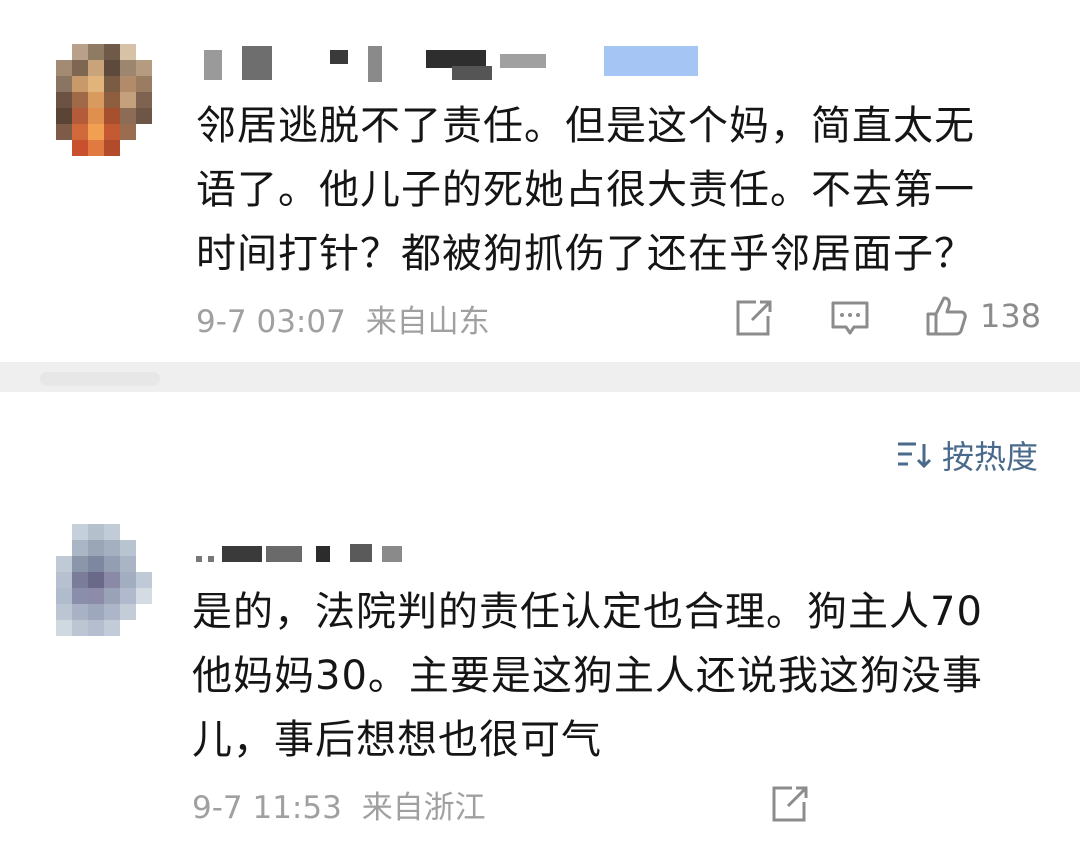 Image resolution: width=1080 pixels, height=845 pixels. Describe the element at coordinates (427, 322) in the screenshot. I see `location: 来自山东` at that location.